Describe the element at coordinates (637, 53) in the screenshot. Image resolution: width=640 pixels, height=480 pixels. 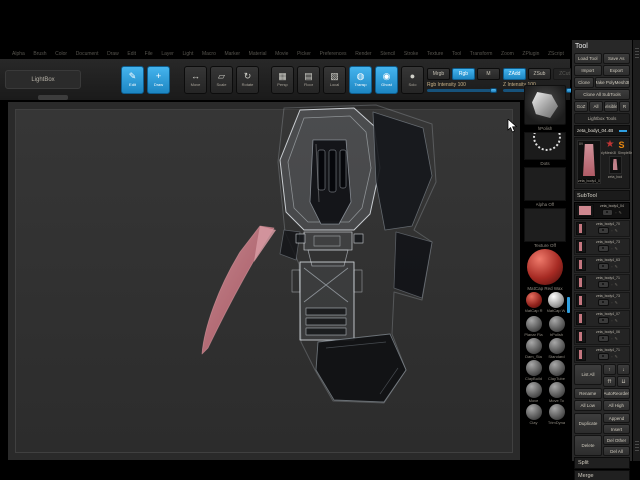
I see `scroll-grip-top` at that location.